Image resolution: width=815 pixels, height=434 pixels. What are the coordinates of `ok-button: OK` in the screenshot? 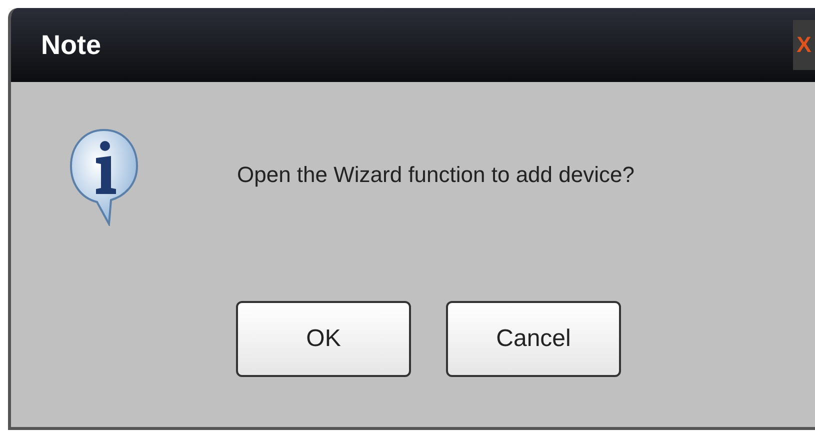 It's located at (323, 339).